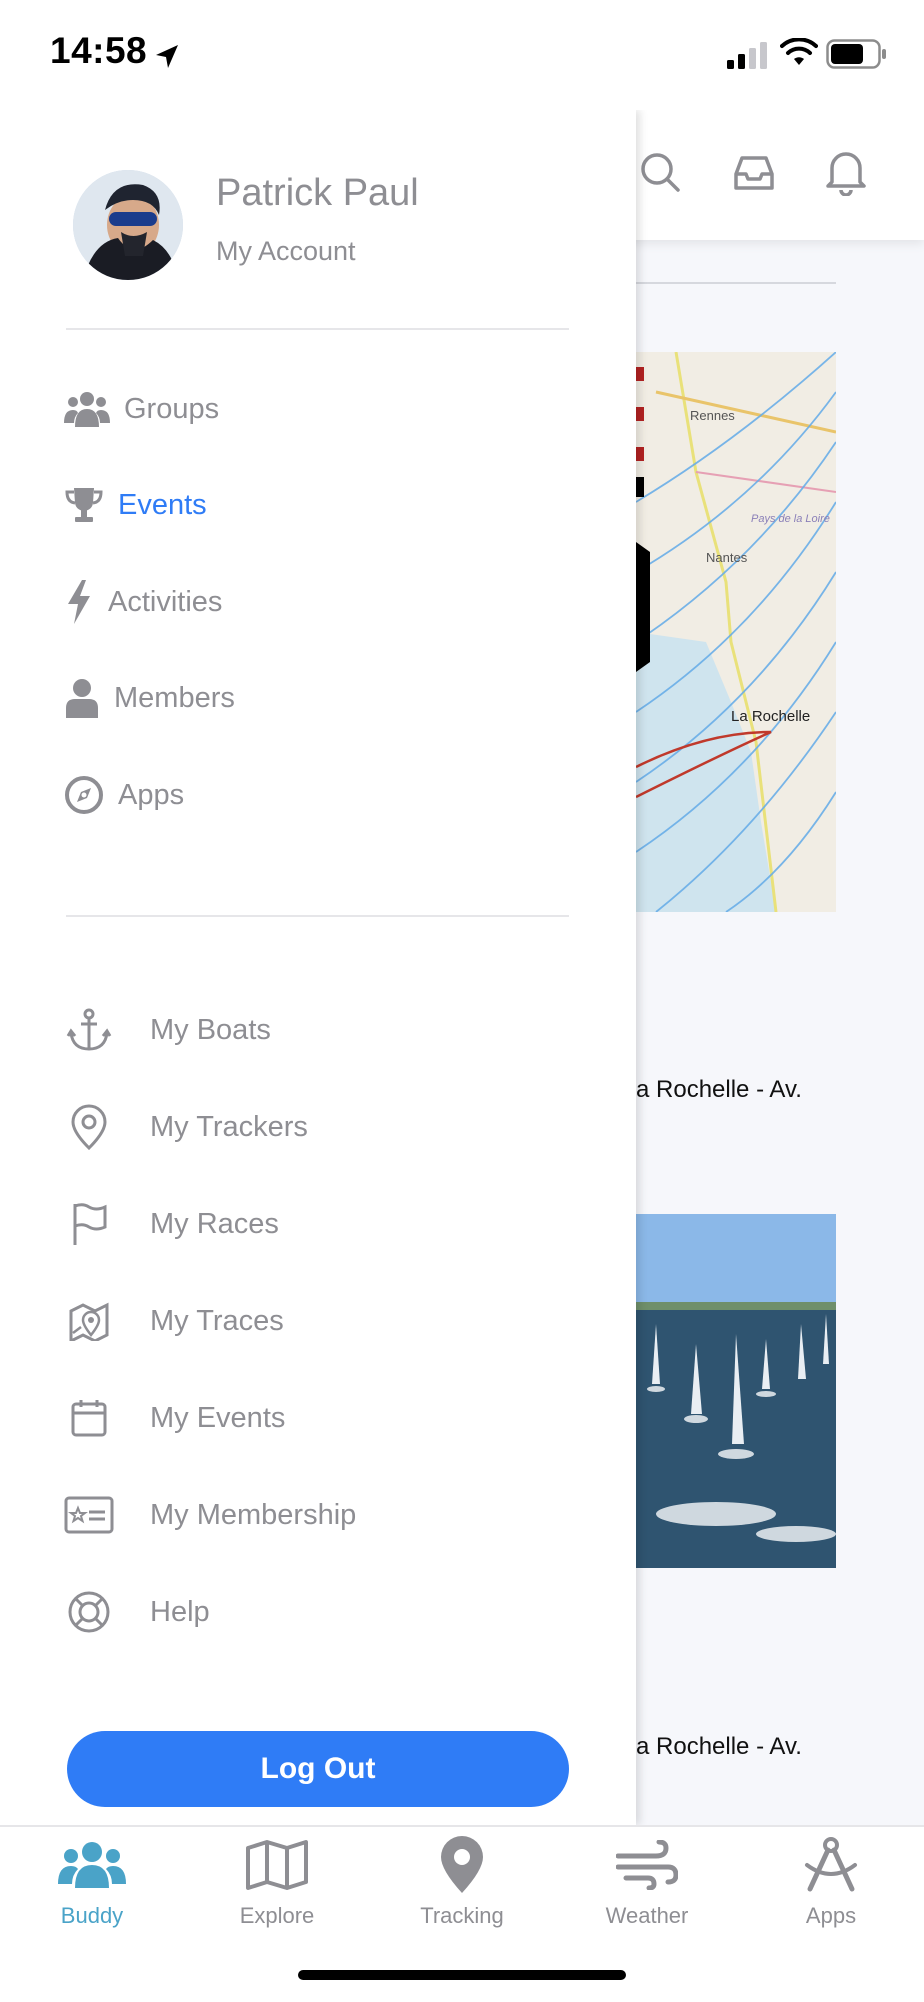 The height and width of the screenshot is (2002, 924). What do you see at coordinates (128, 225) in the screenshot?
I see `avatar` at bounding box center [128, 225].